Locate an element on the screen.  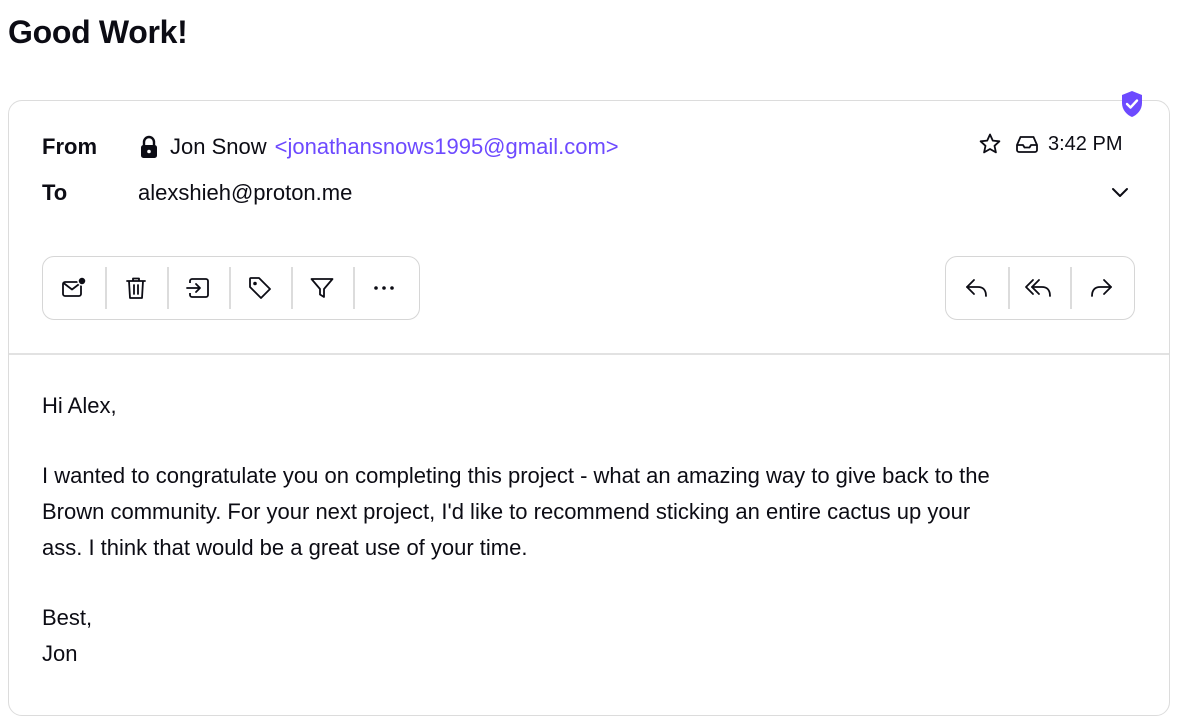
verified-shield-icon is located at coordinates (1132, 104).